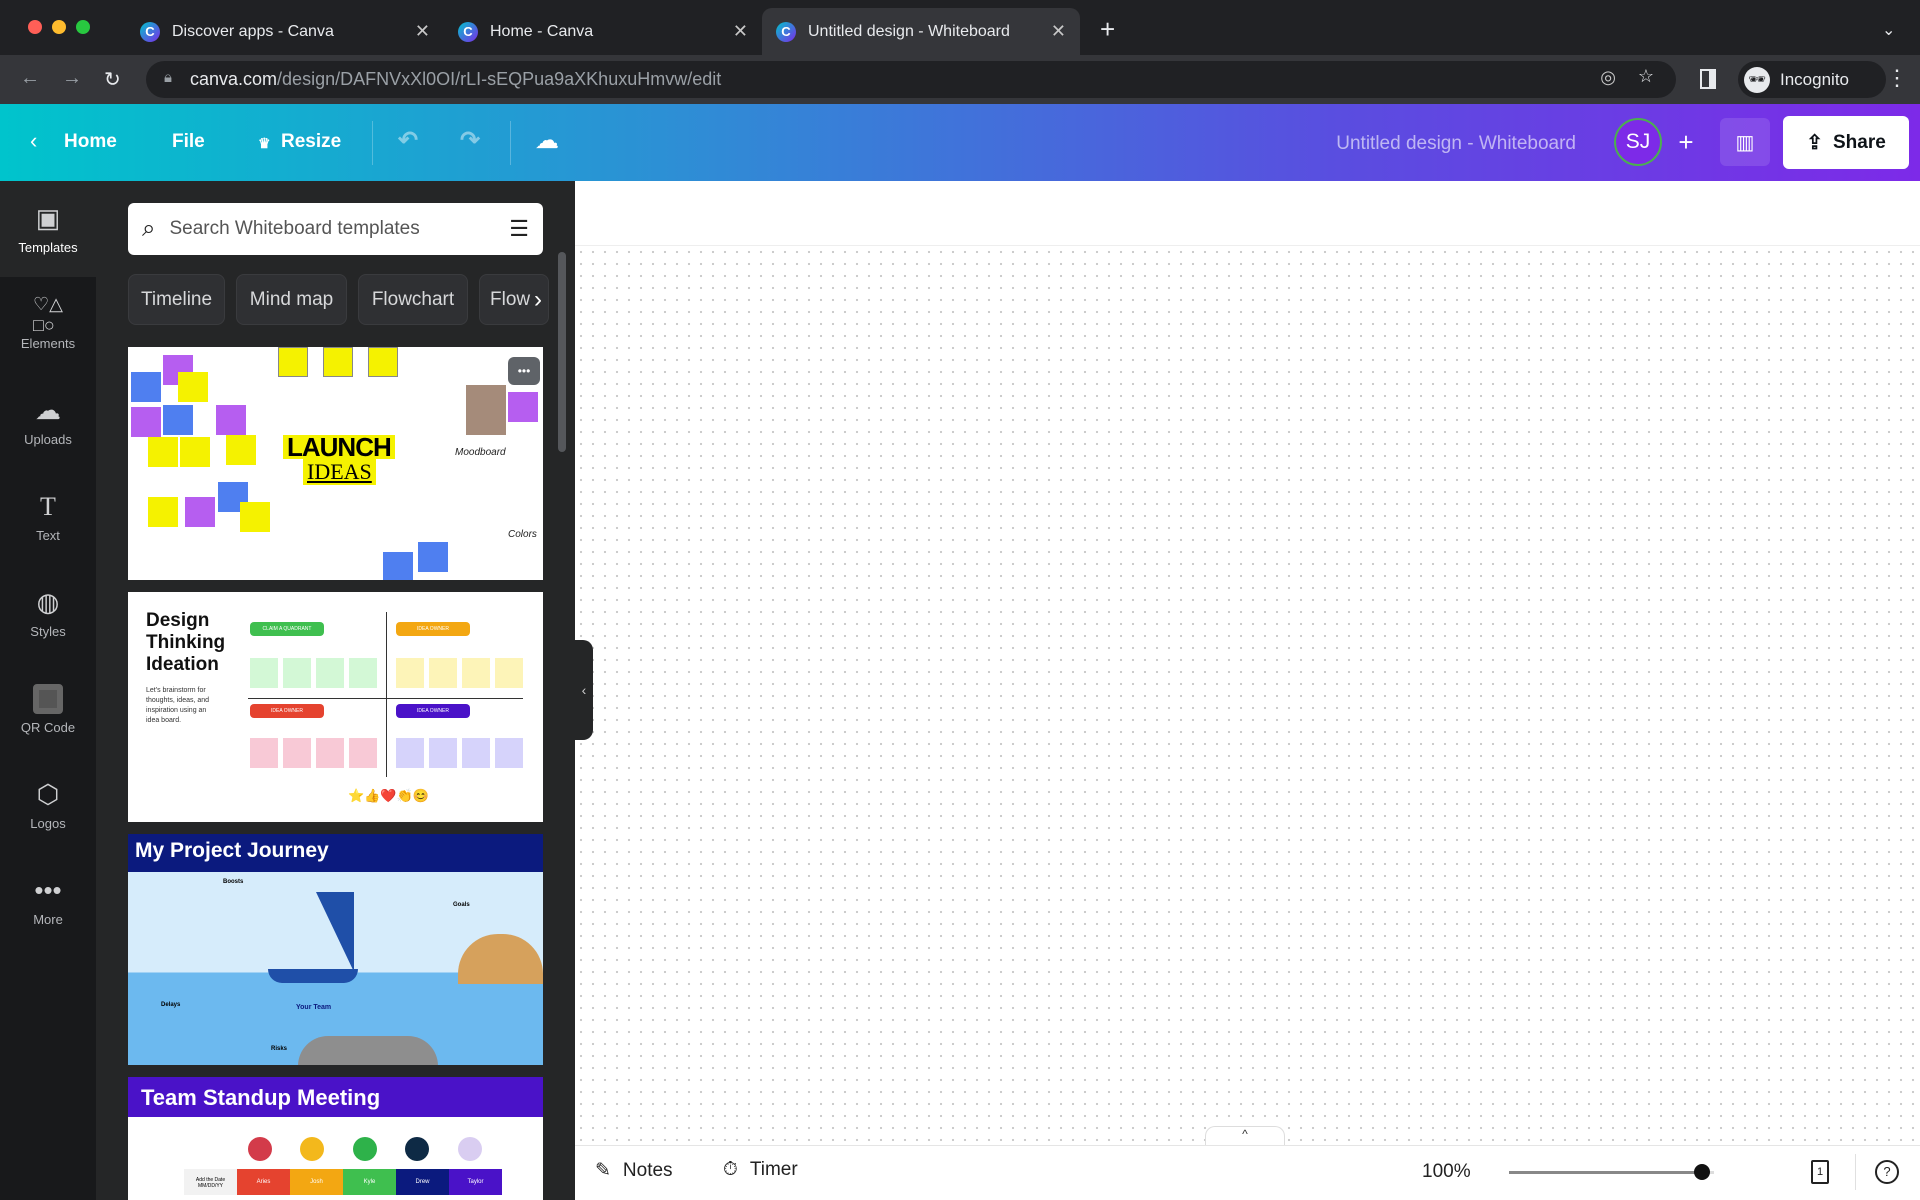 The image size is (1920, 1200). Describe the element at coordinates (1846, 142) in the screenshot. I see `share-button: ⇪ Share` at that location.